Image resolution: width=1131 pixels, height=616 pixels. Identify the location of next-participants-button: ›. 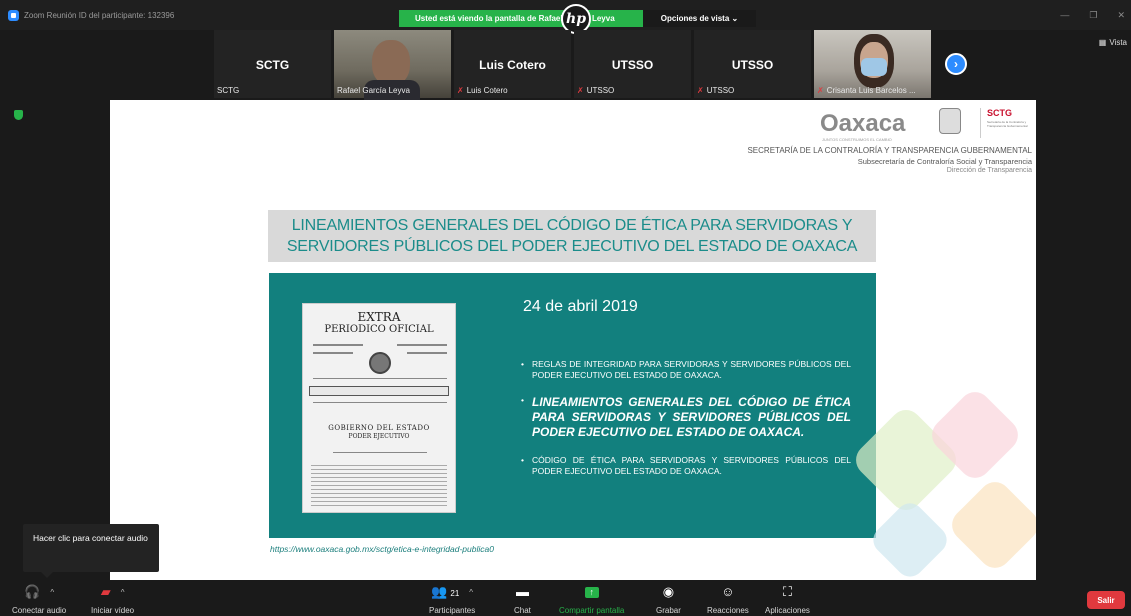
(956, 64).